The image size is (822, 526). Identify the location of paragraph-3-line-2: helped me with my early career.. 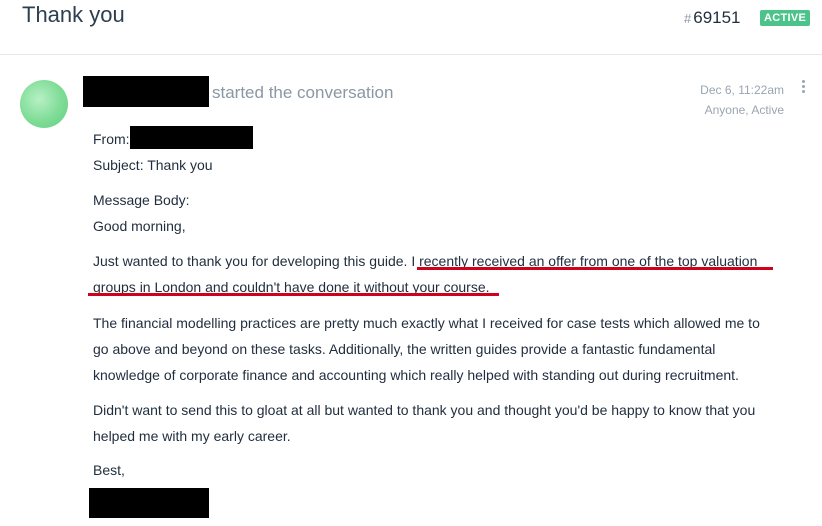
(192, 436).